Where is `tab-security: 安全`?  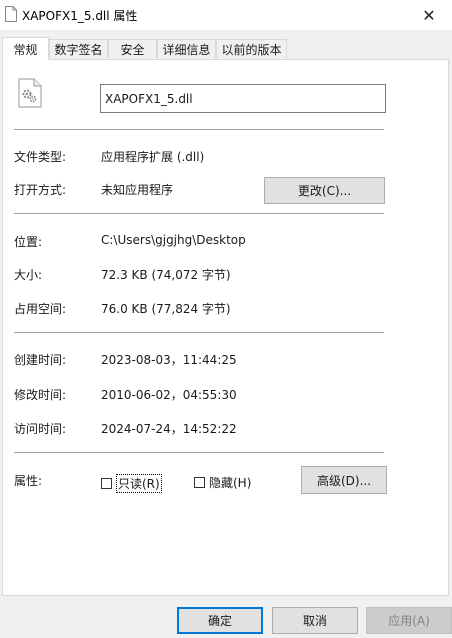 tab-security: 安全 is located at coordinates (132, 48).